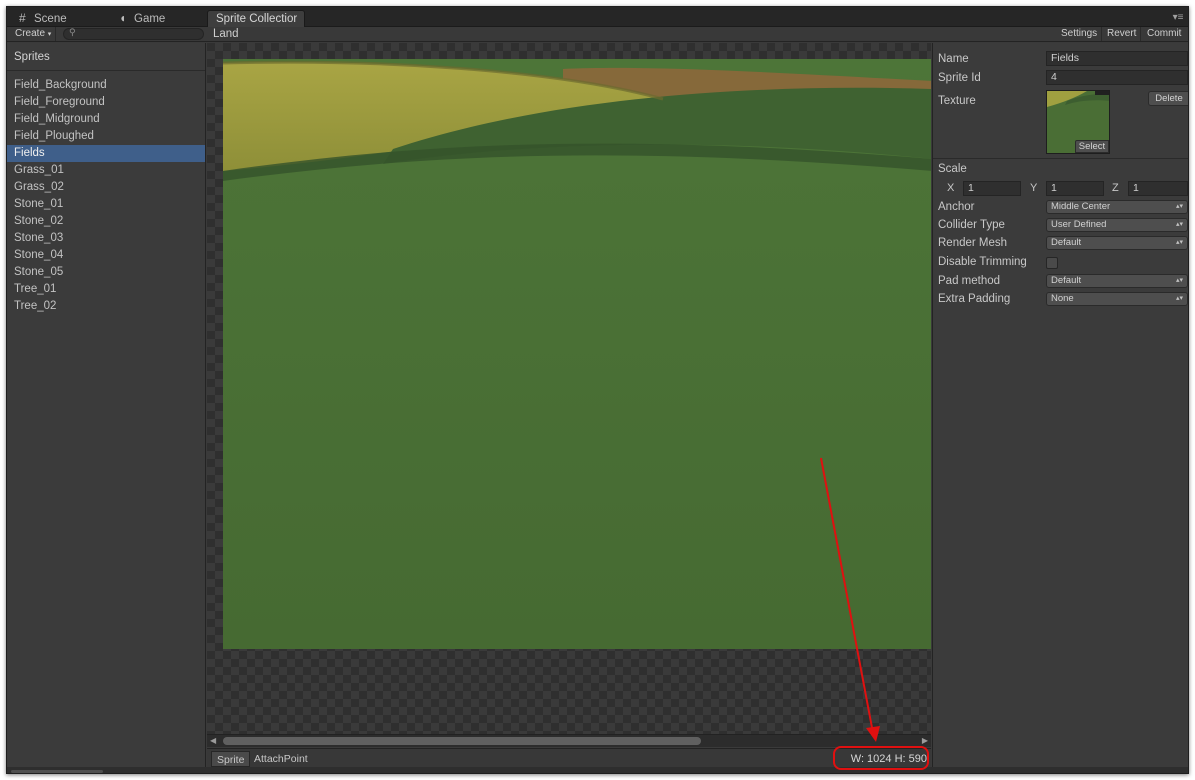 Image resolution: width=1195 pixels, height=780 pixels. What do you see at coordinates (72, 32) in the screenshot?
I see `search-icon: ⚲` at bounding box center [72, 32].